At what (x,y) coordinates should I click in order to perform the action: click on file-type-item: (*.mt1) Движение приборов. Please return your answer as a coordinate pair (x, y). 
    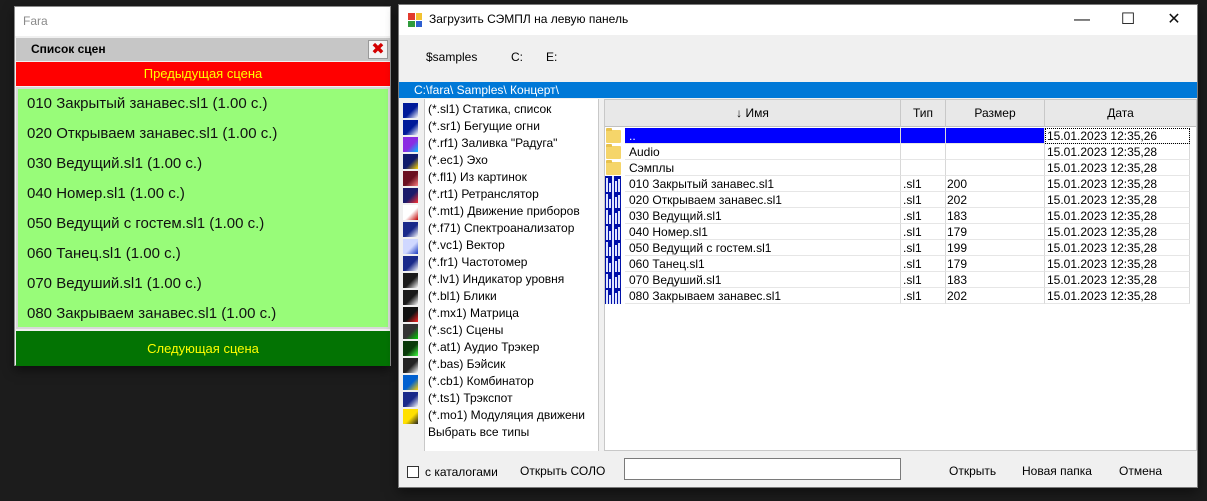
    Looking at the image, I should click on (511, 211).